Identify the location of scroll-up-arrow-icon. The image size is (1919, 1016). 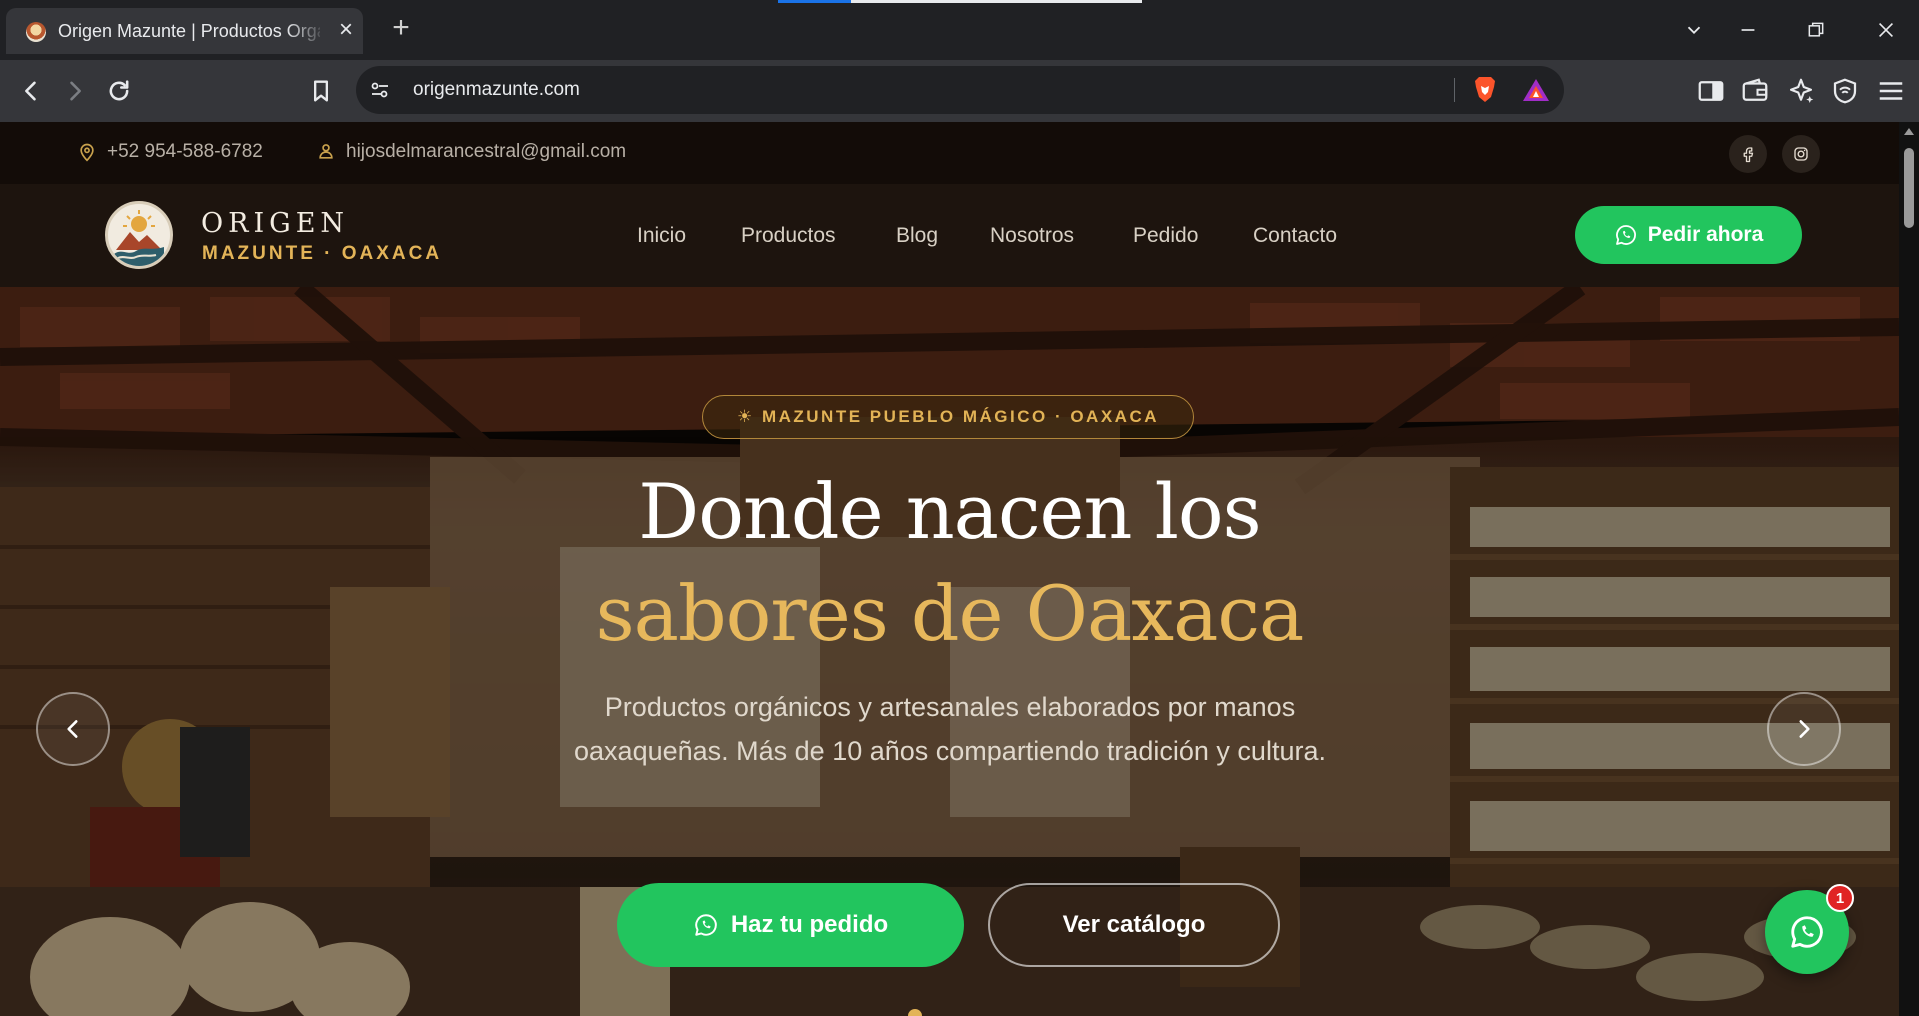
(1909, 131).